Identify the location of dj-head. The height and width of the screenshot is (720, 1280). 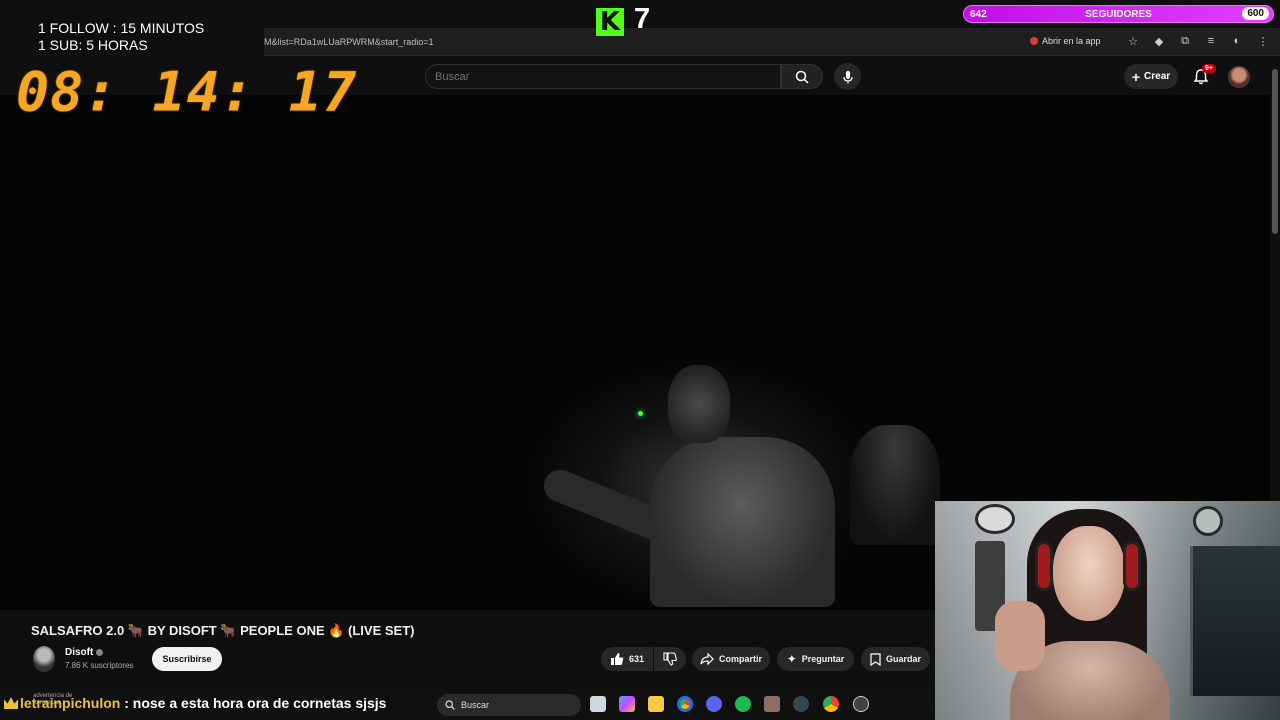
(699, 404).